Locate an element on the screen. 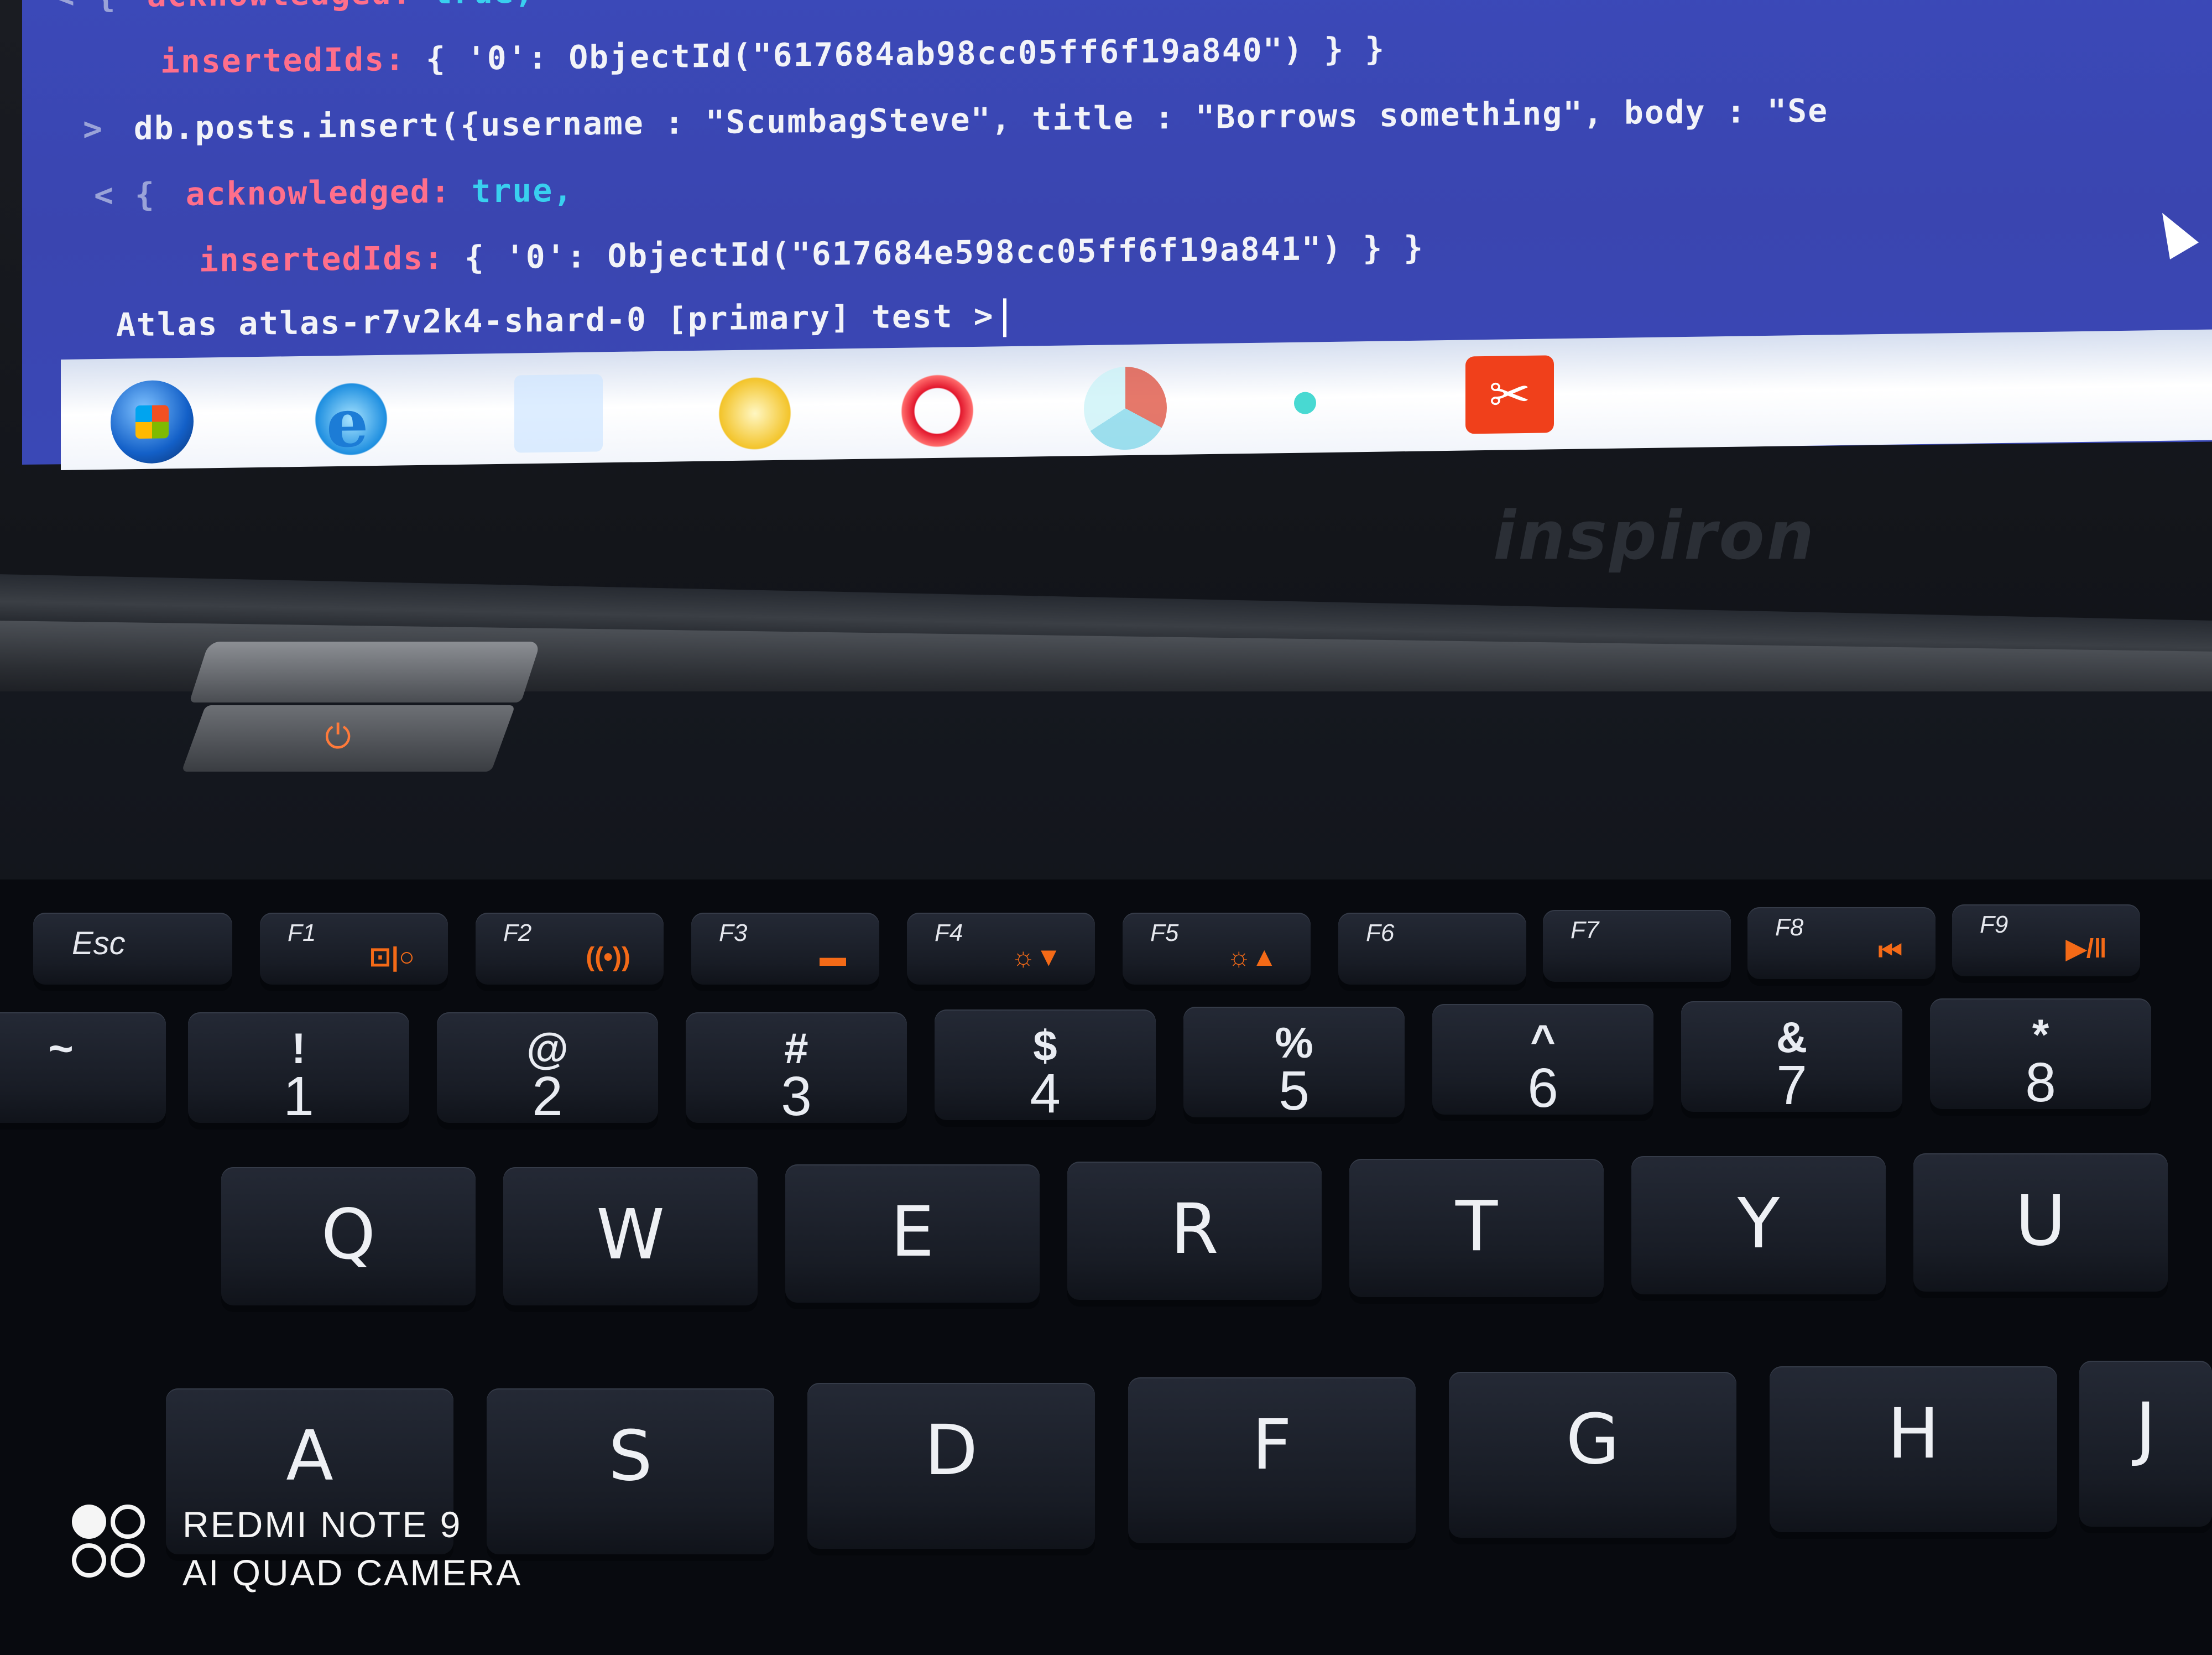 This screenshot has height=1655, width=2212. folder-icon is located at coordinates (558, 413).